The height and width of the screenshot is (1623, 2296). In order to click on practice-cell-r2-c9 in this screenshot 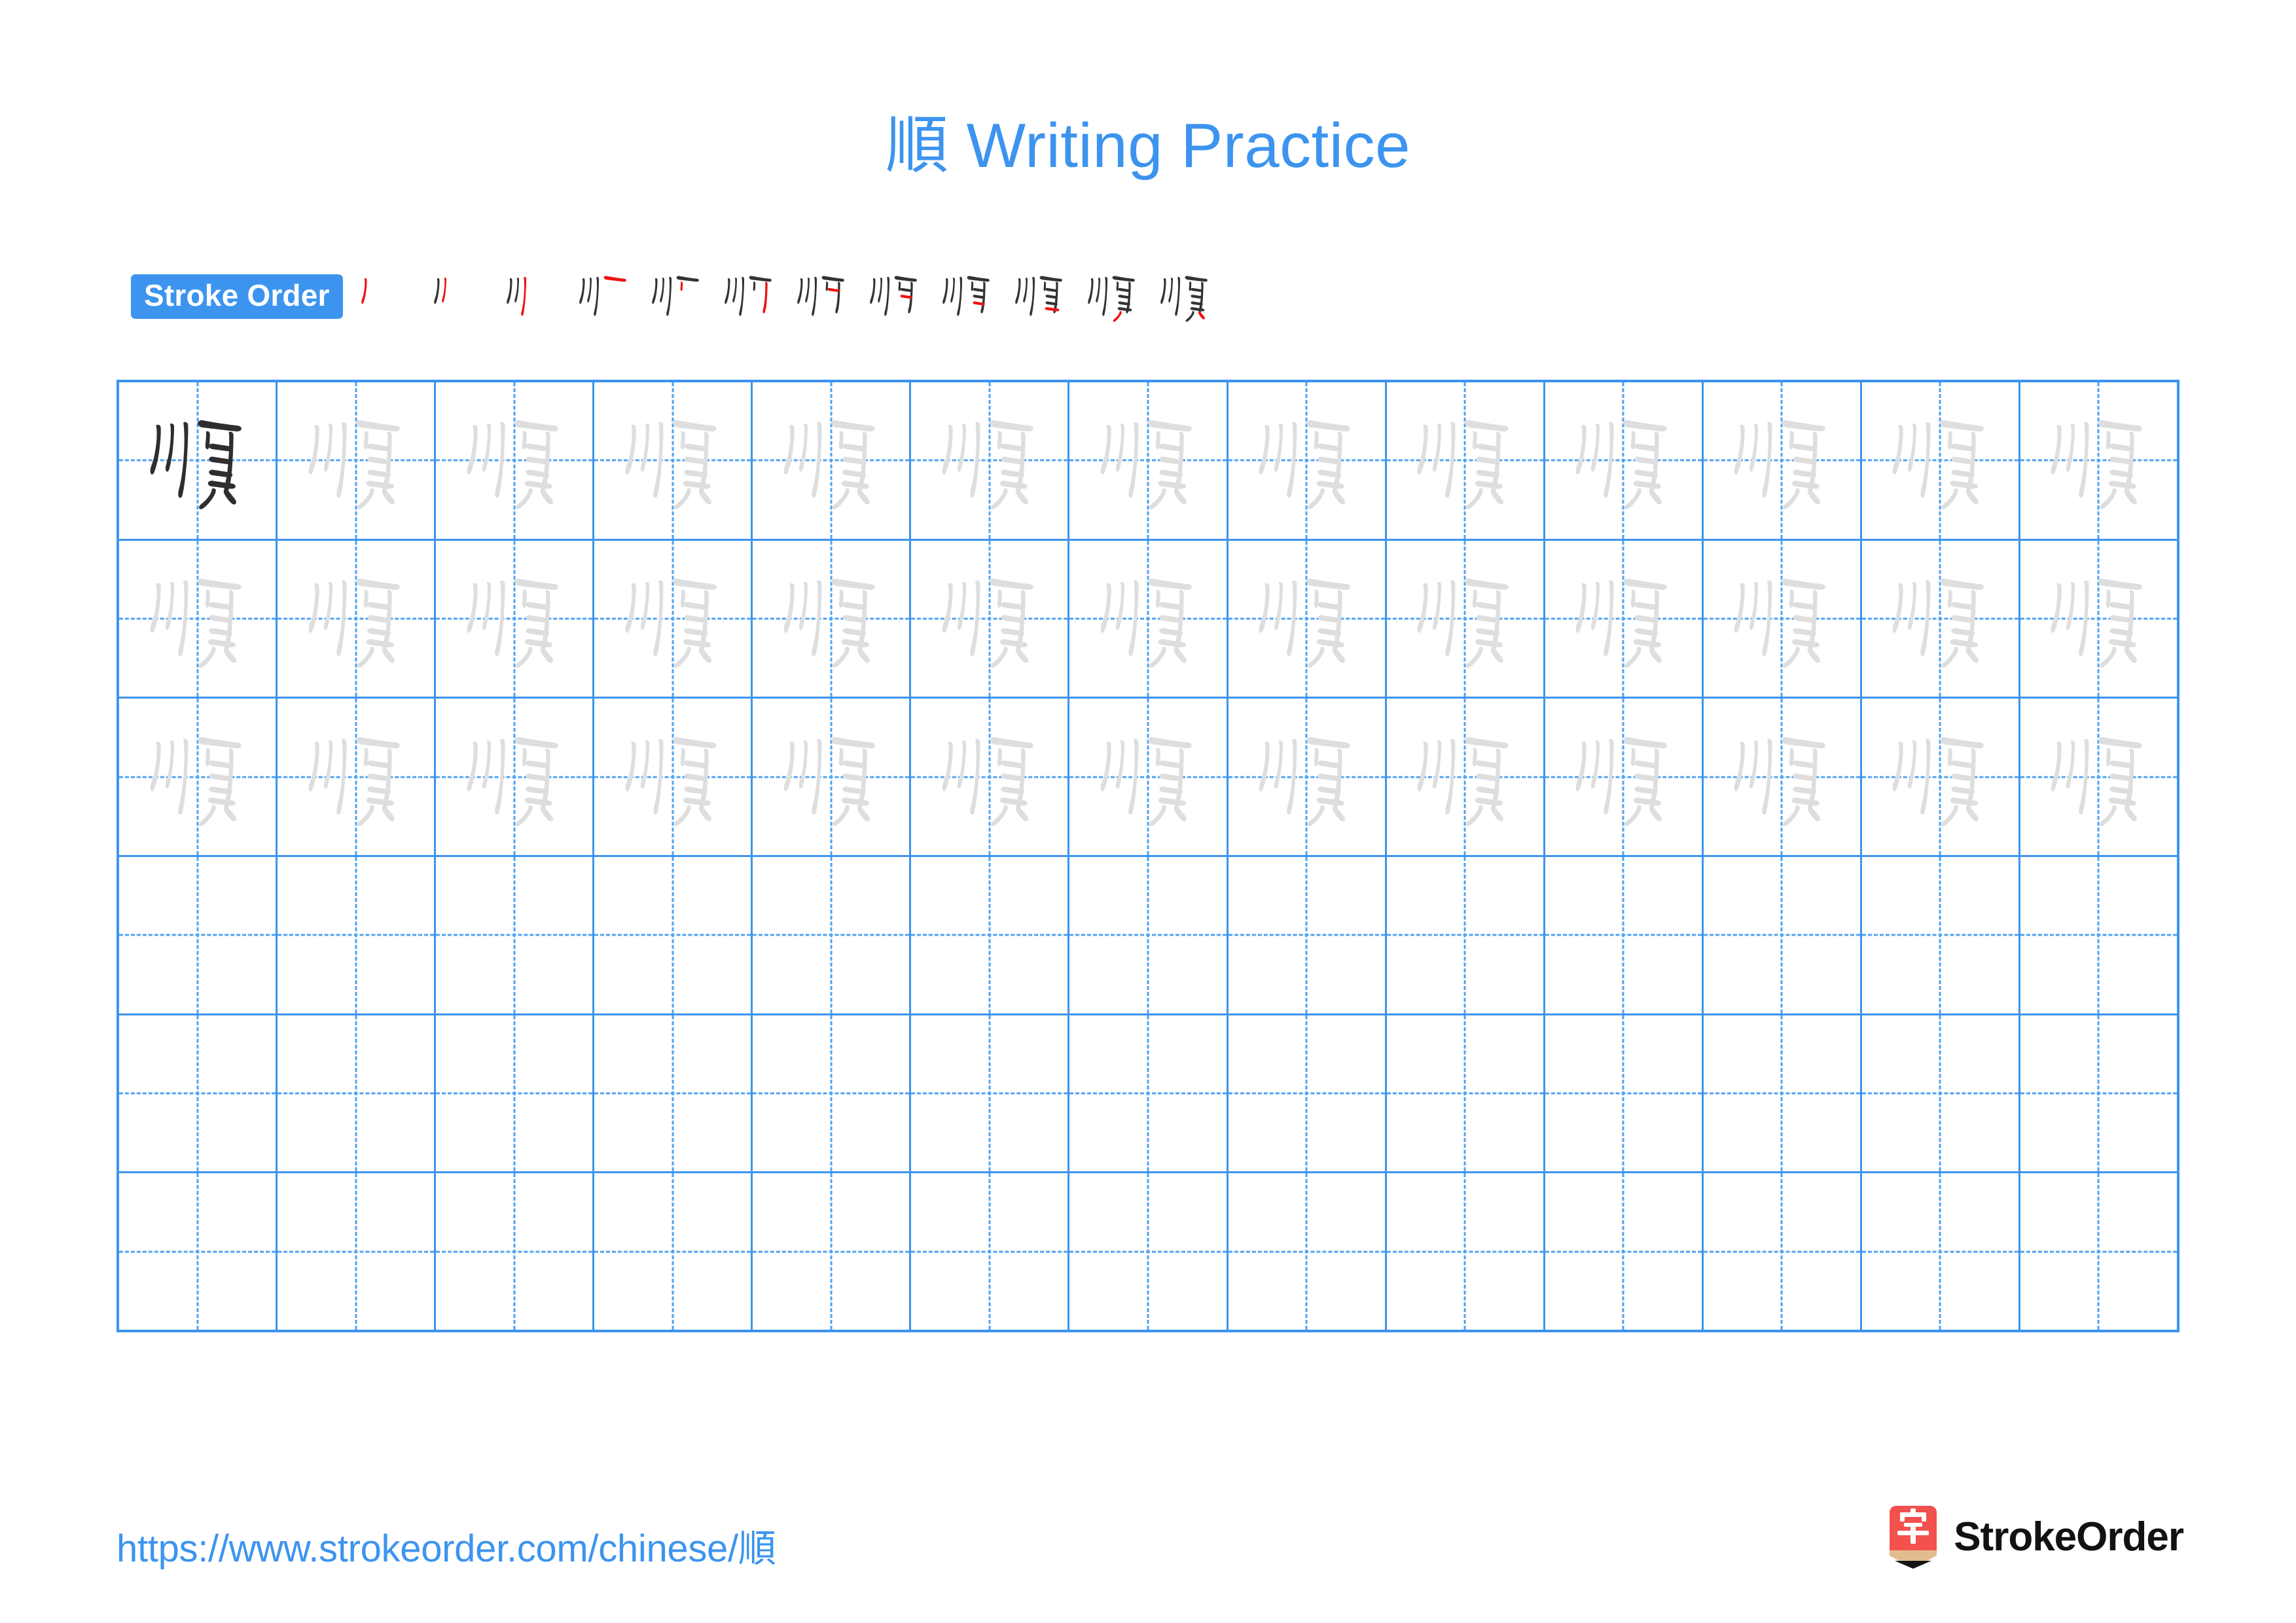, I will do `click(1466, 618)`.